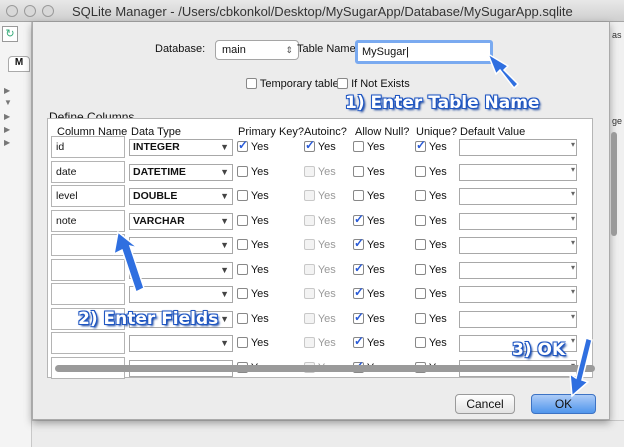  I want to click on cancel-button: Cancel, so click(485, 404).